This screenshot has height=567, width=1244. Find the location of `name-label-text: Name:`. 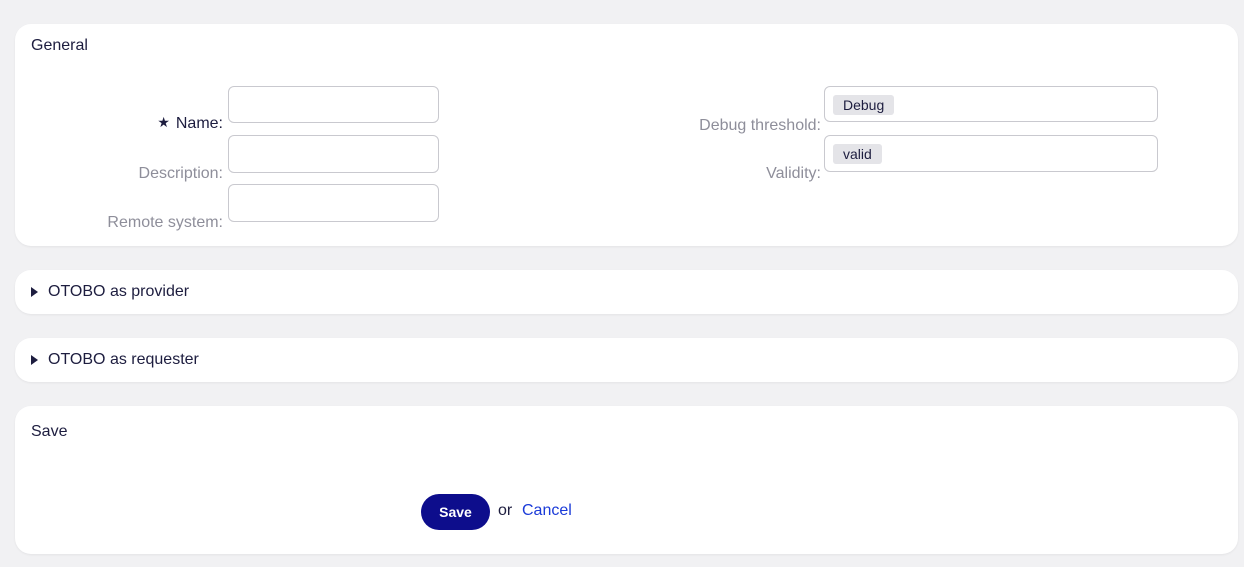

name-label-text: Name: is located at coordinates (199, 123).